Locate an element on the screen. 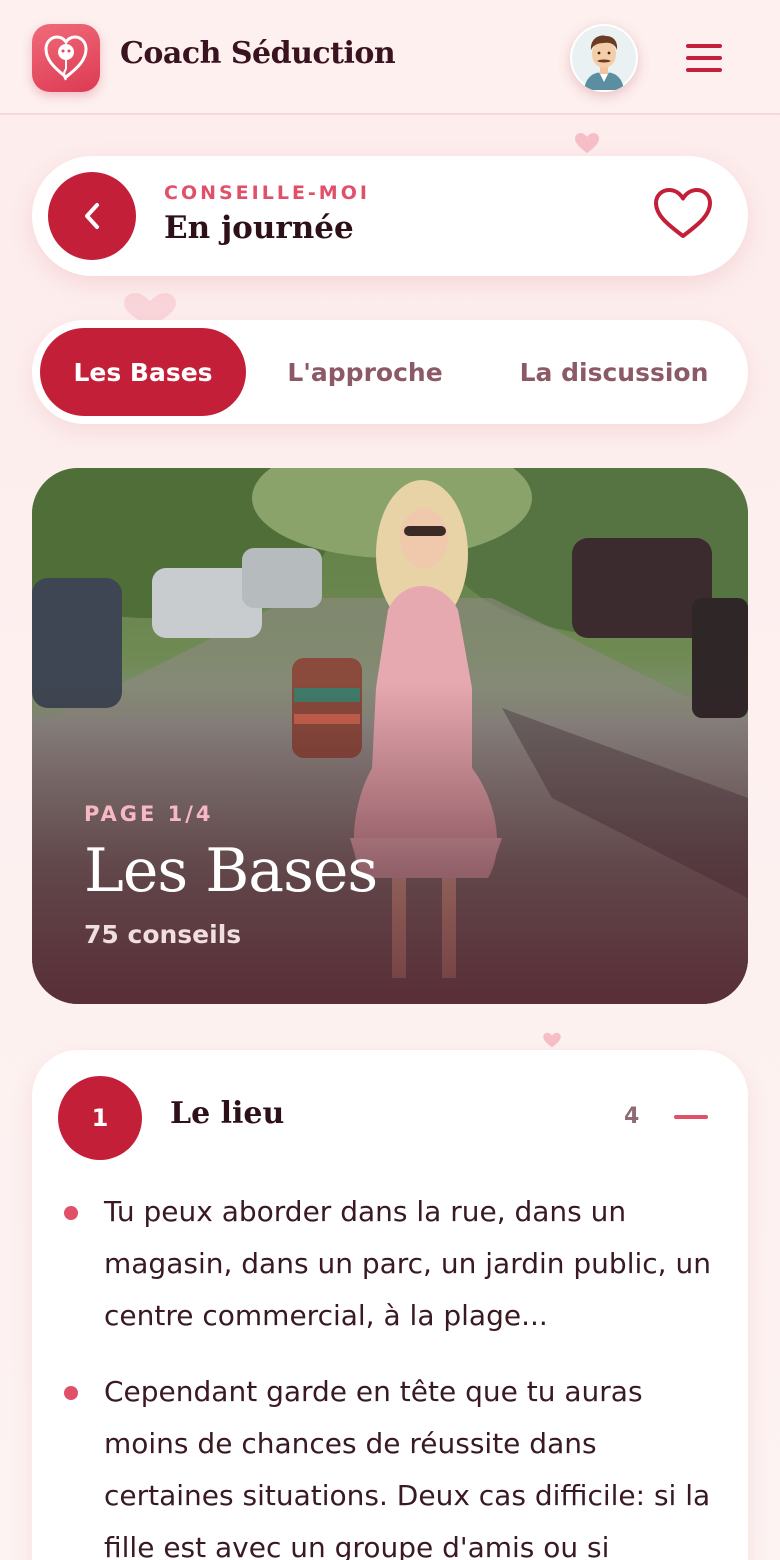 This screenshot has height=1560, width=780. section-tip-count: 4 is located at coordinates (632, 1116).